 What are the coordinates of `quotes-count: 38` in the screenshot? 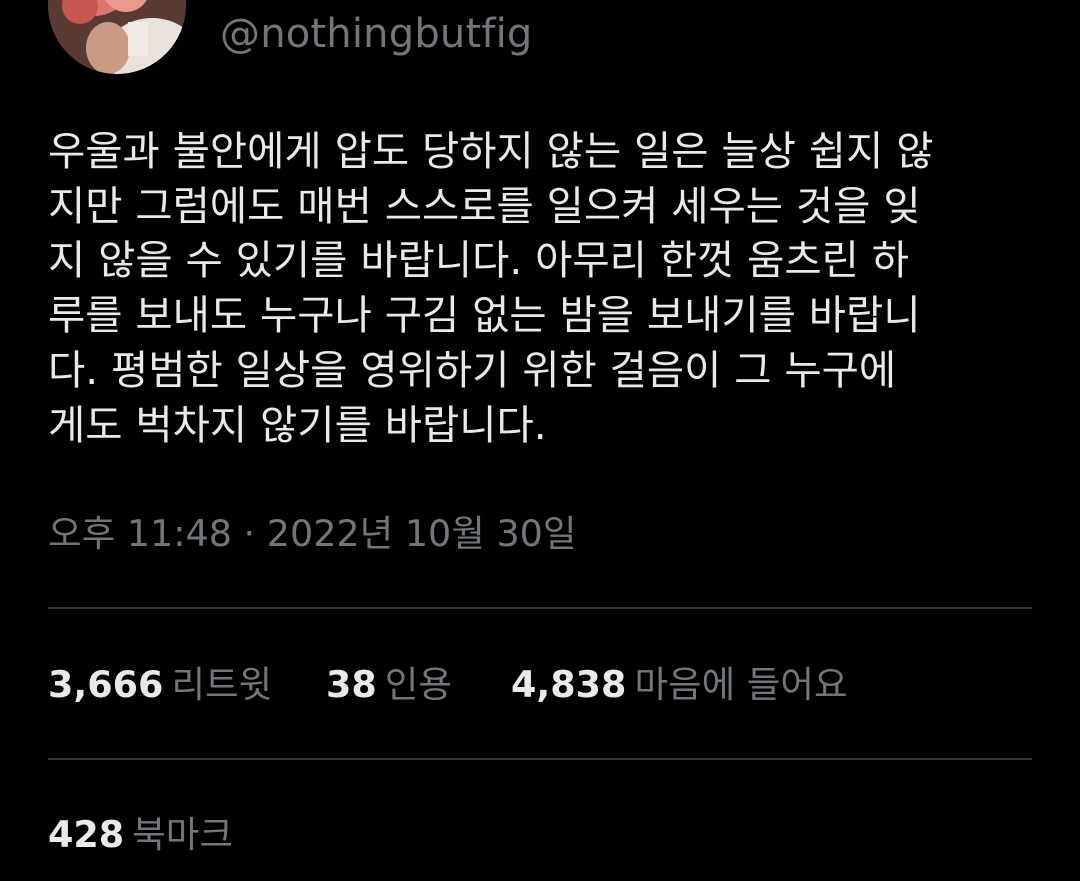 It's located at (351, 684).